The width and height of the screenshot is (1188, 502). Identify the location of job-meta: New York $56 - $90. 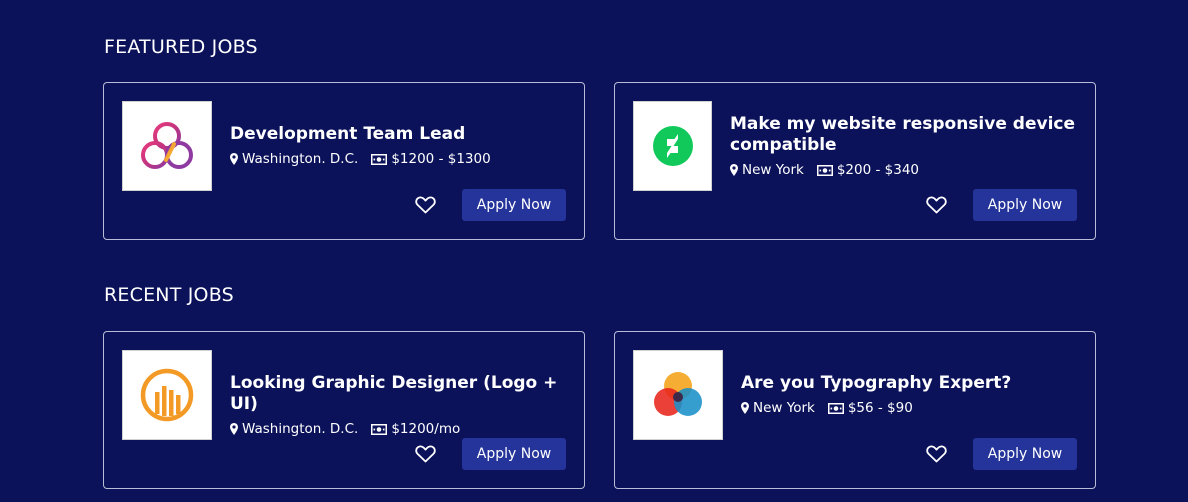
(910, 408).